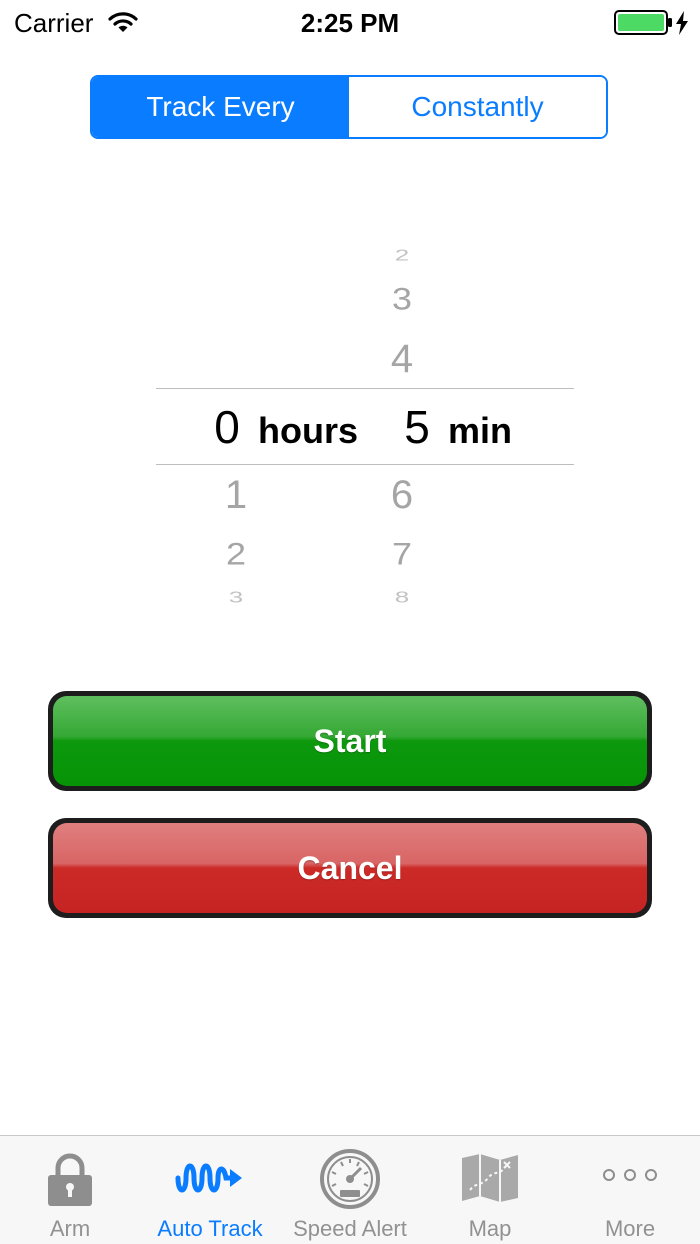  Describe the element at coordinates (490, 1180) in the screenshot. I see `map-icon` at that location.